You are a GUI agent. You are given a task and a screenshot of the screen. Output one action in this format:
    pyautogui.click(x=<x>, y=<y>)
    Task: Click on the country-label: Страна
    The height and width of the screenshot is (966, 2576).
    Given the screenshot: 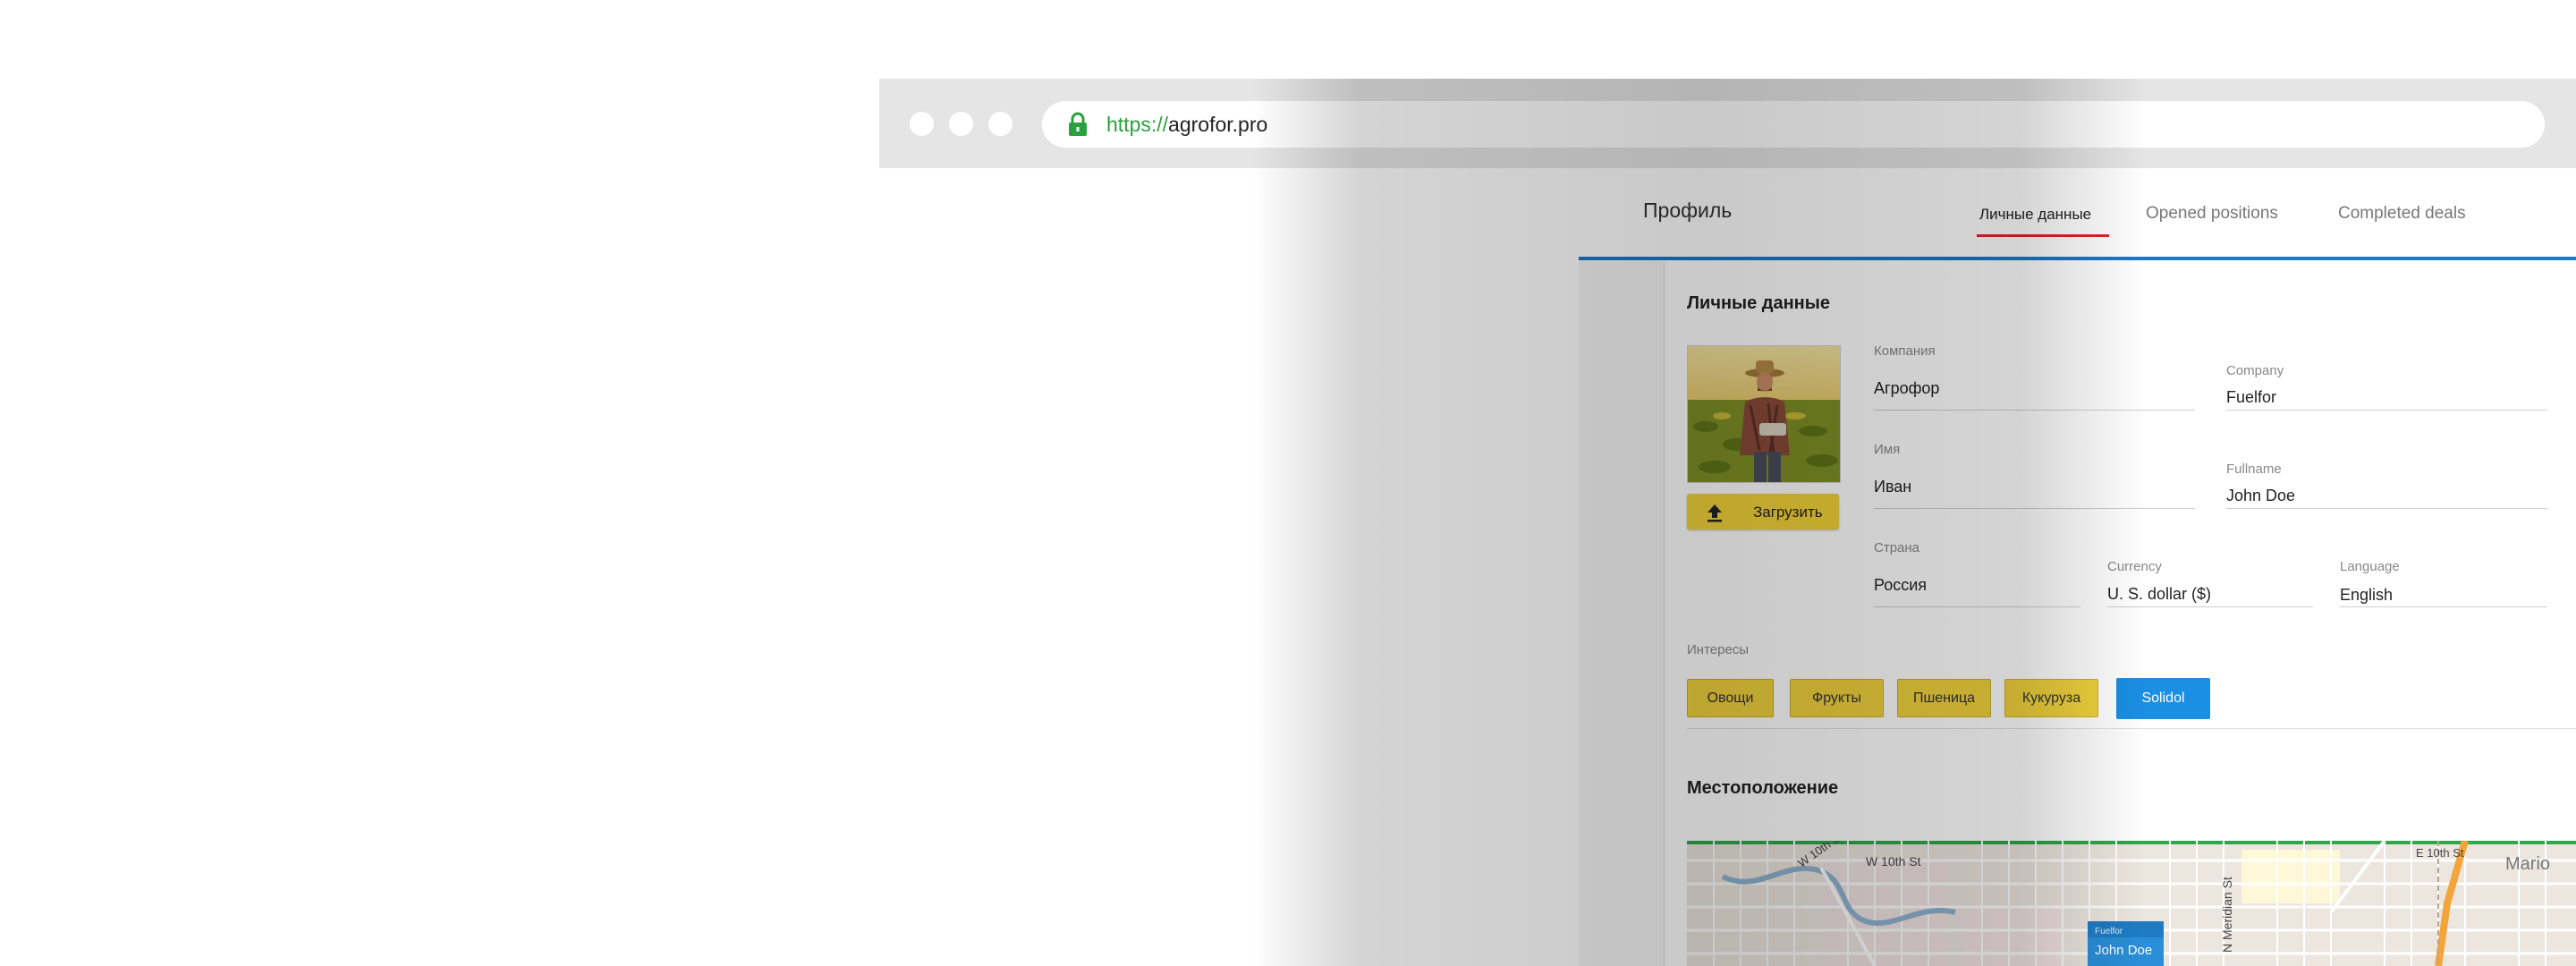 What is the action you would take?
    pyautogui.click(x=1897, y=547)
    